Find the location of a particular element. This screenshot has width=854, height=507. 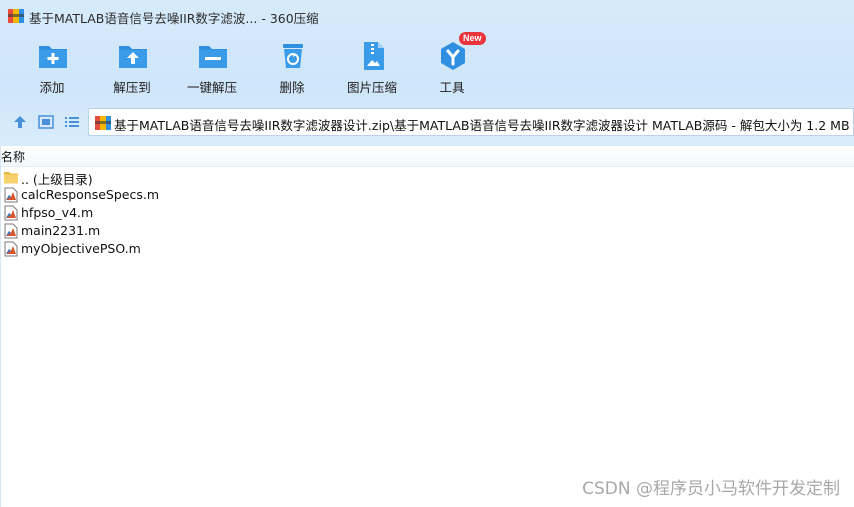

toolbar: 添加 解压到 一键解压 删除 图片压缩 New 工具 is located at coordinates (427, 64).